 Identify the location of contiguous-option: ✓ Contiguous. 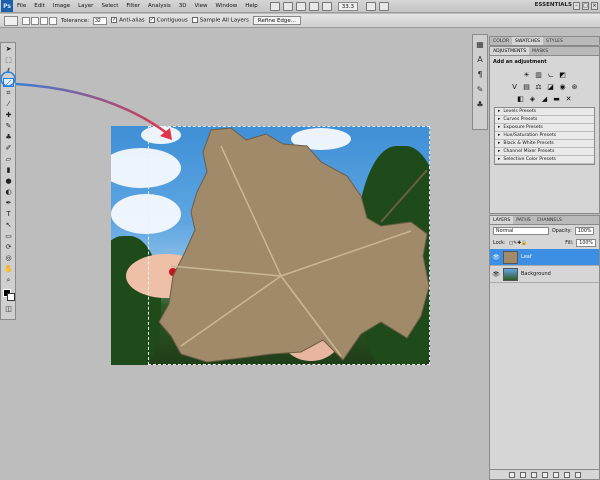
(168, 20).